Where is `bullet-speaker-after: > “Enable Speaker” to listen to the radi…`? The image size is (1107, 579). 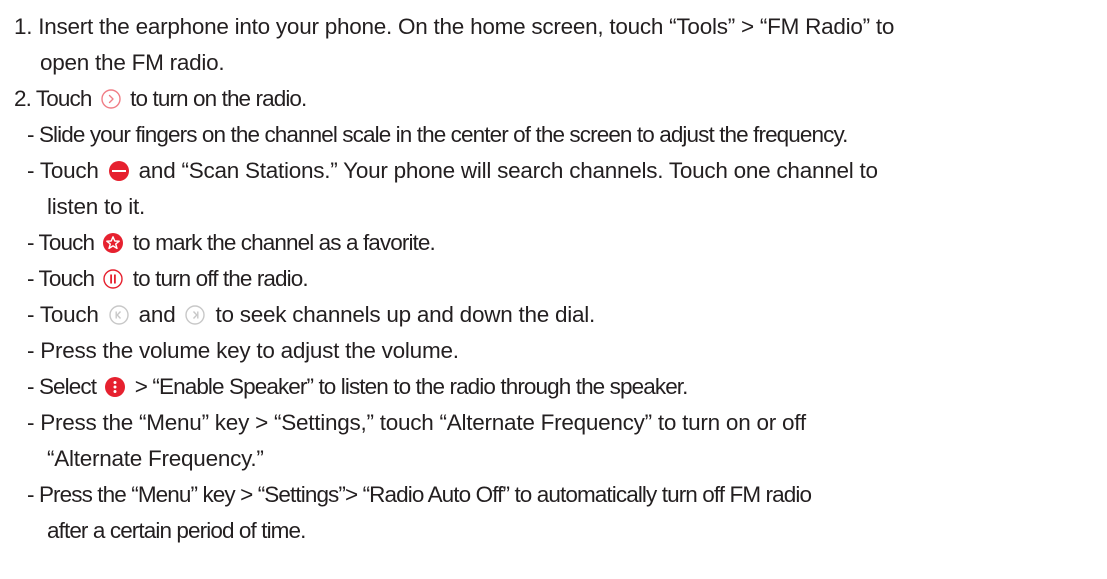
bullet-speaker-after: > “Enable Speaker” to listen to the radi… is located at coordinates (411, 386).